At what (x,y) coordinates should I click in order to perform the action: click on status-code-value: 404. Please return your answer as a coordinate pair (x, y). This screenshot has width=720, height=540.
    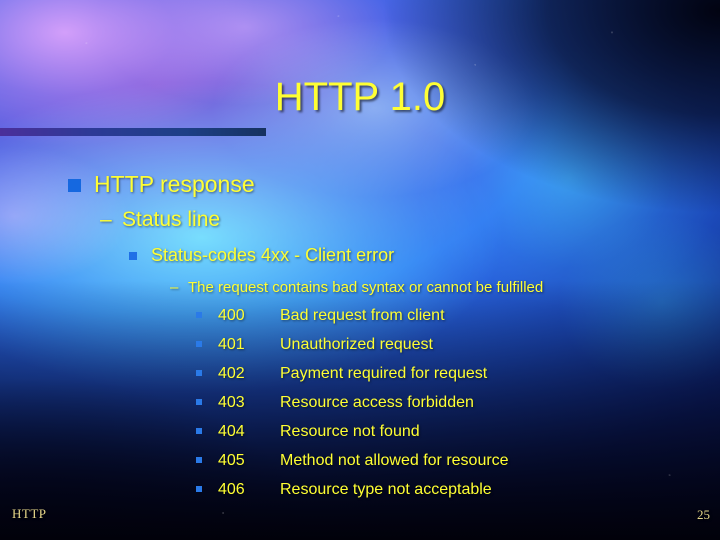
    Looking at the image, I should click on (231, 431).